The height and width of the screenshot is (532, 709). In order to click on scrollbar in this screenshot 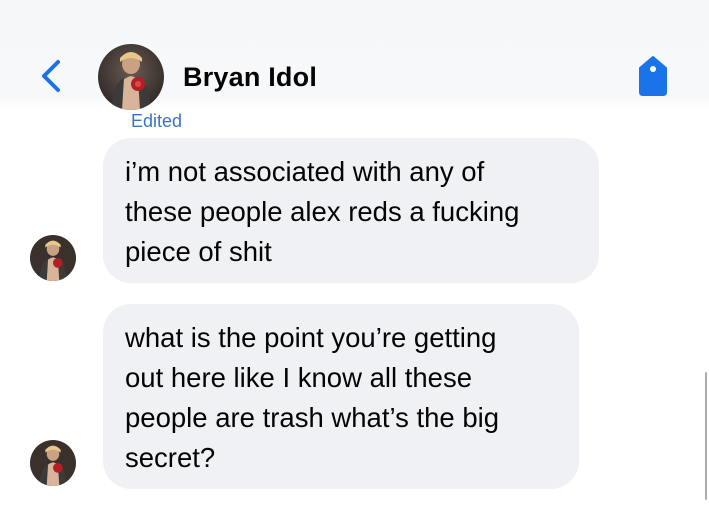, I will do `click(706, 436)`.